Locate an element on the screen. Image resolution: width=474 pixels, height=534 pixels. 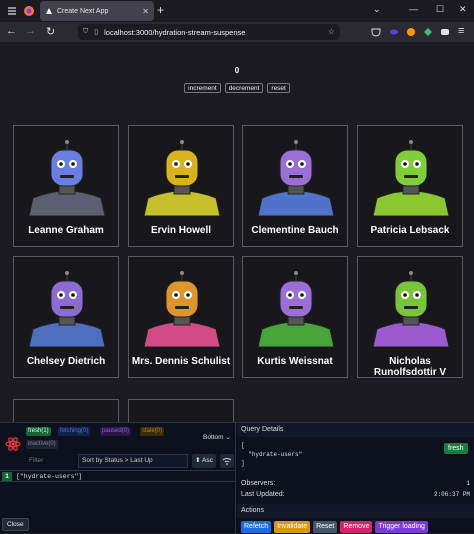
tab-list-icon: ⌄ is located at coordinates (377, 9).